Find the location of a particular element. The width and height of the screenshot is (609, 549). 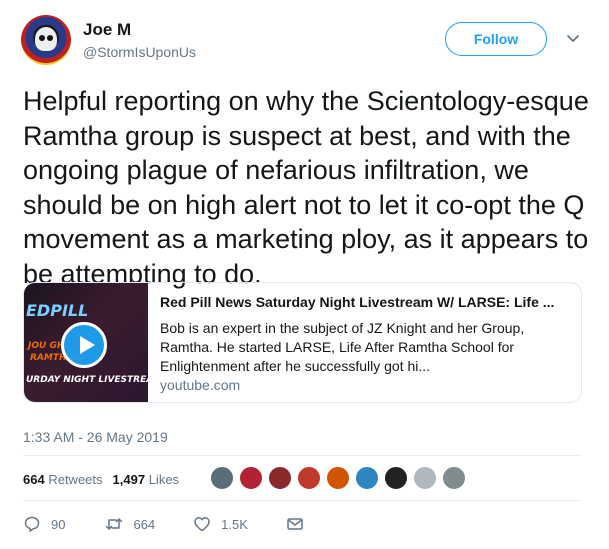

reply-icon is located at coordinates (32, 524).